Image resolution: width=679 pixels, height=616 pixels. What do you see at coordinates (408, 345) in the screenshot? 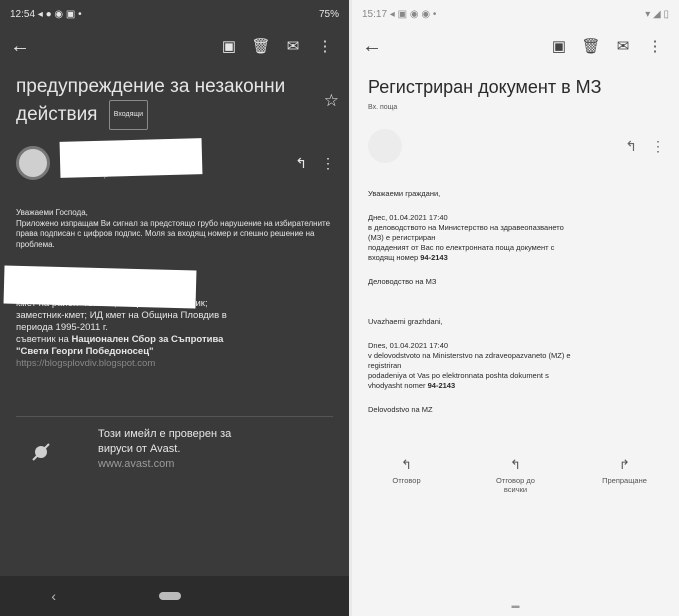
I see `date-lat: Dnes, 01.04.2021 17:40` at bounding box center [408, 345].